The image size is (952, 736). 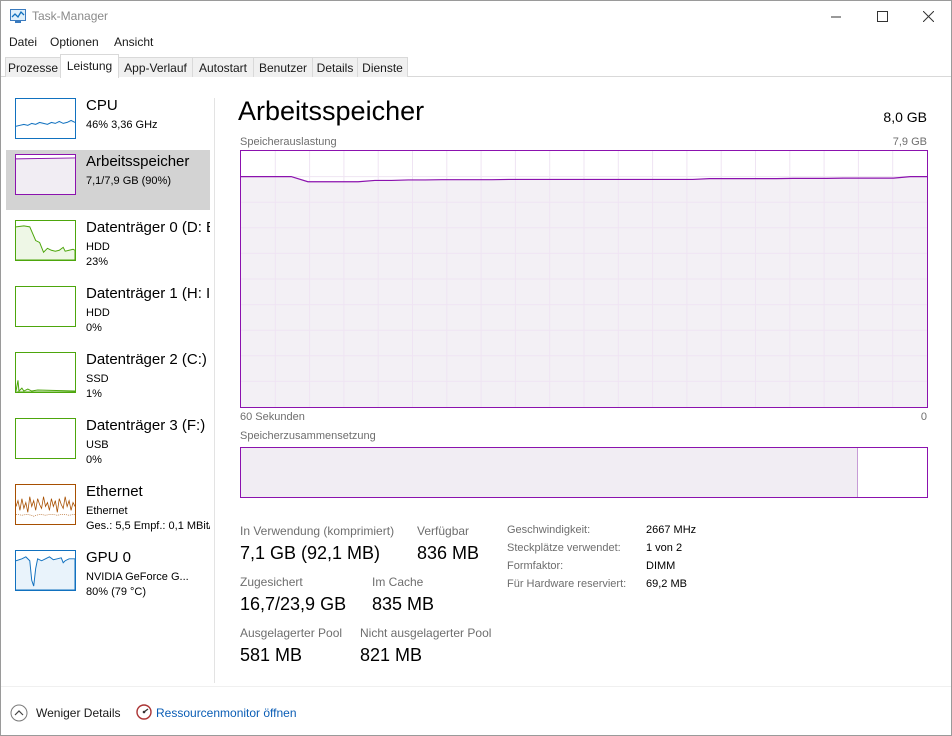 I want to click on stat-cached-label: Im Cache, so click(x=398, y=582).